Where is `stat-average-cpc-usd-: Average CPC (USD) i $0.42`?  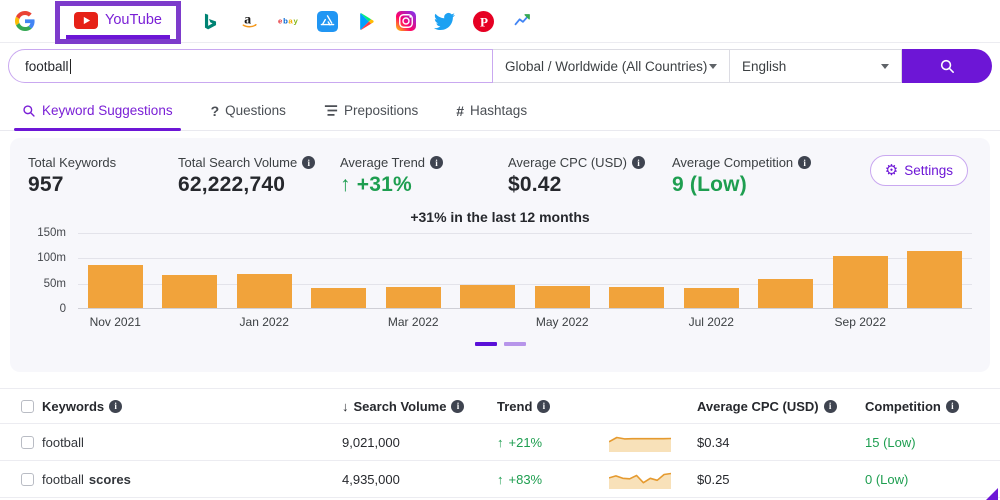
stat-average-cpc-usd-: Average CPC (USD) i $0.42 is located at coordinates (590, 176).